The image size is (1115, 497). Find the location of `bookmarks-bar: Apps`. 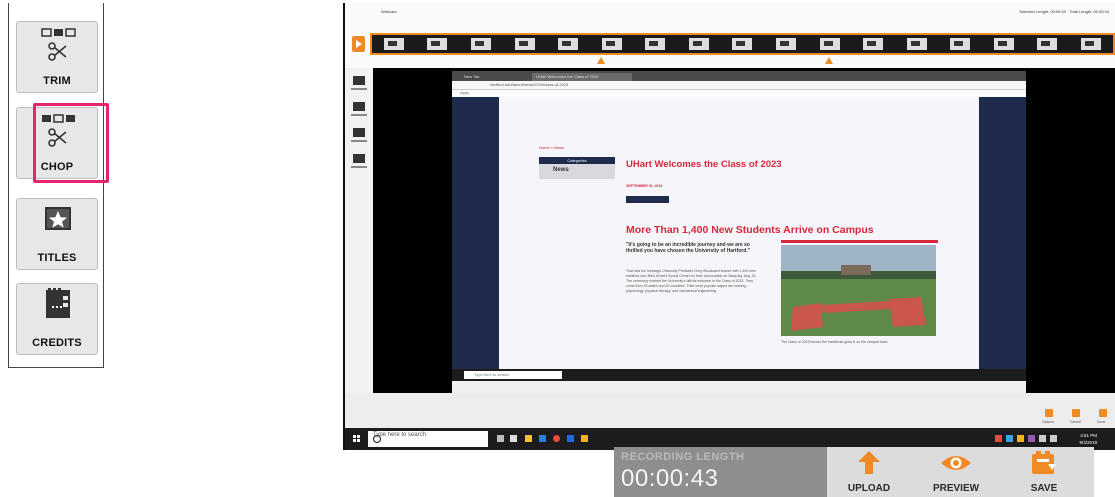

bookmarks-bar: Apps is located at coordinates (739, 93).